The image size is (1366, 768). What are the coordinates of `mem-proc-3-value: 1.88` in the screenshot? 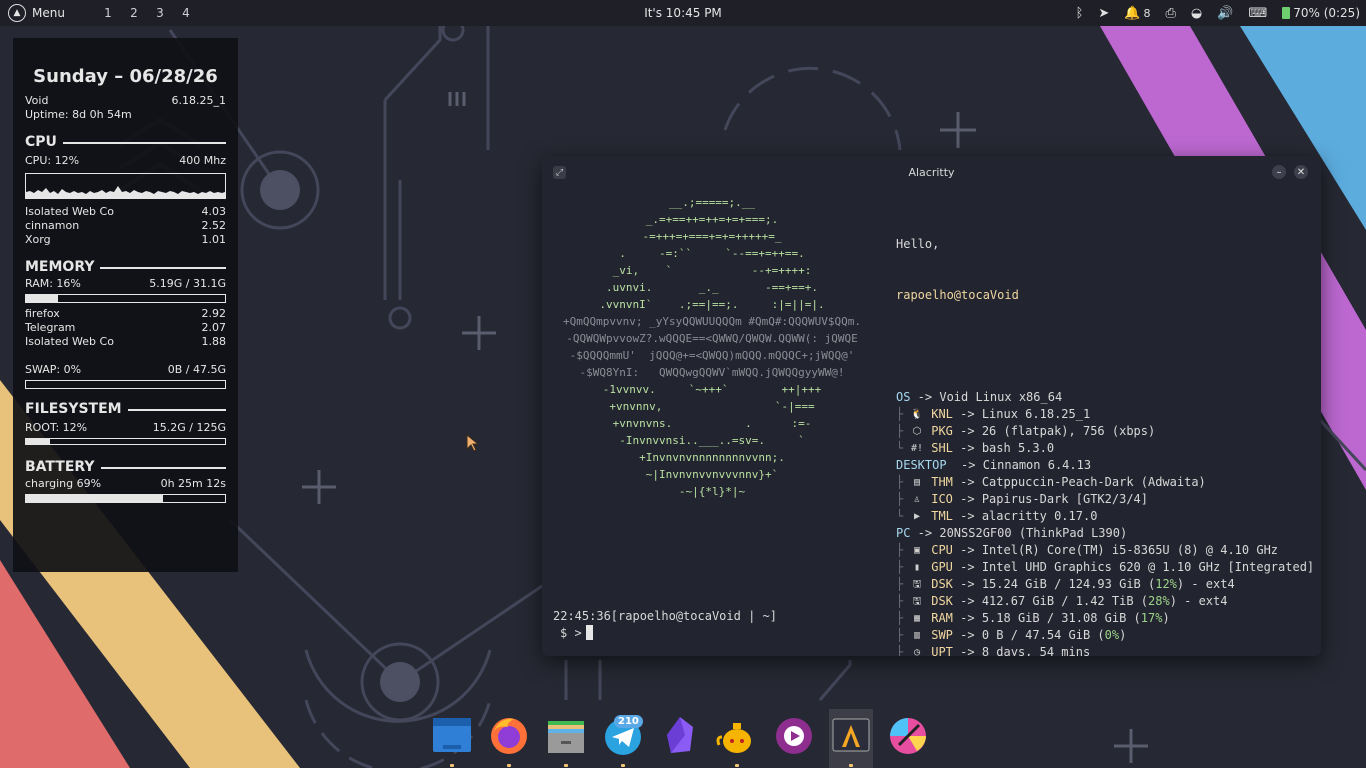 It's located at (214, 341).